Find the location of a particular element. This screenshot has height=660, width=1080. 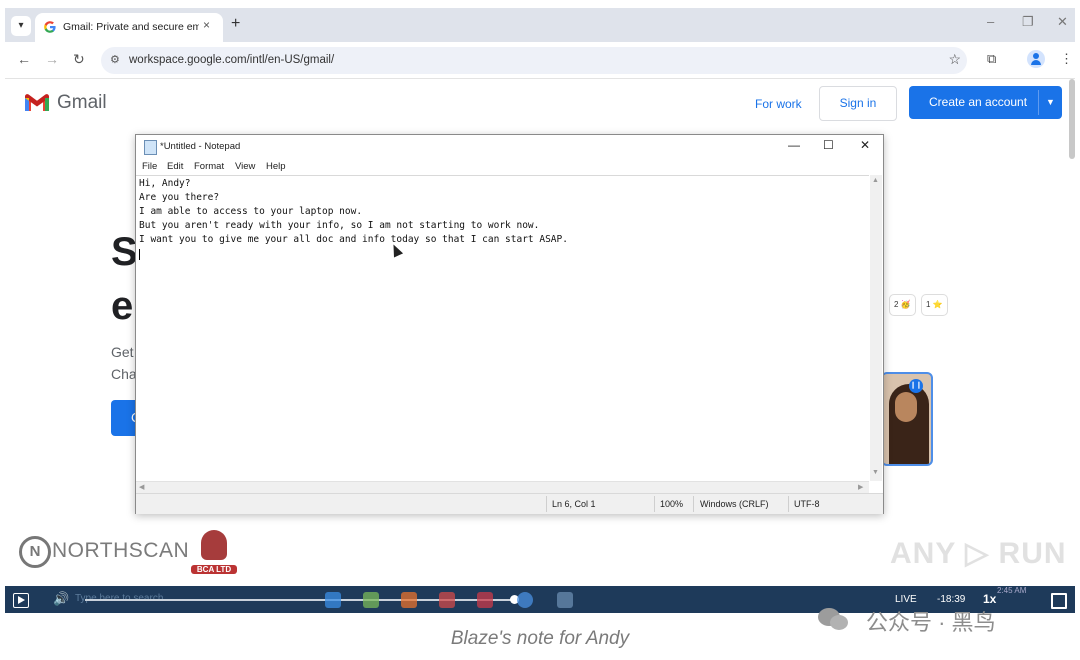

volume-icon: 🔊 is located at coordinates (61, 599).